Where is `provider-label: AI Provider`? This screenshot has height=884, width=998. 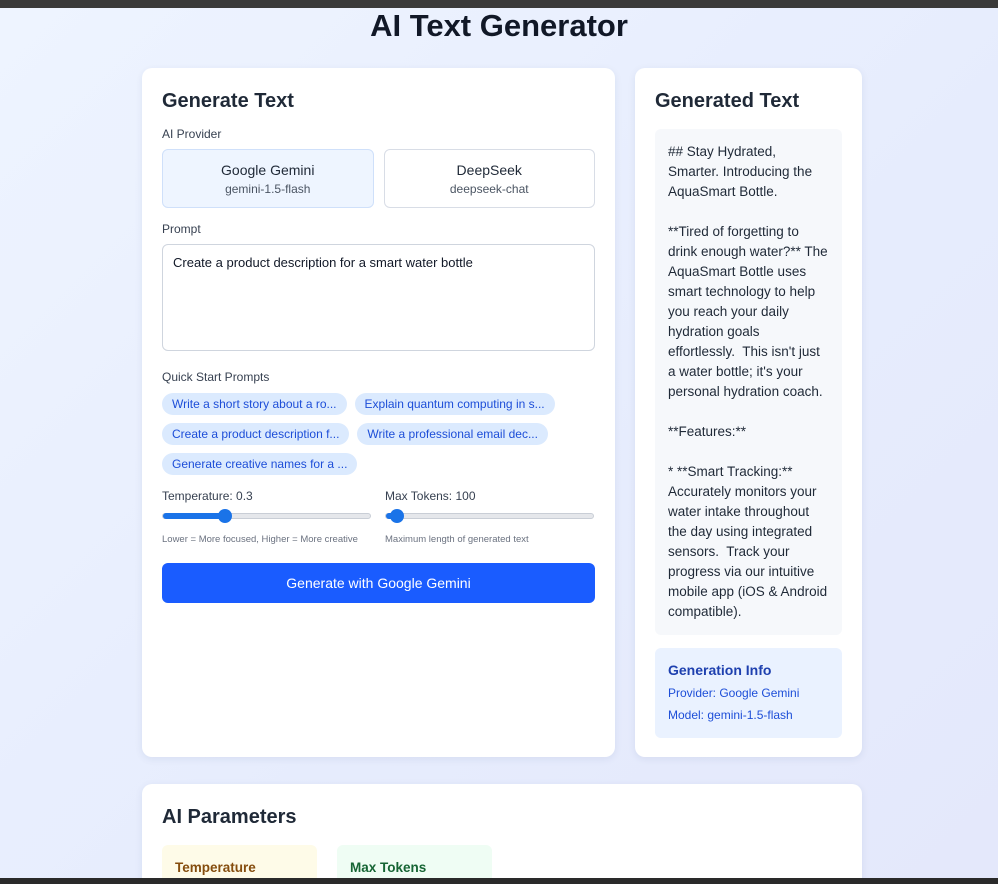 provider-label: AI Provider is located at coordinates (192, 134).